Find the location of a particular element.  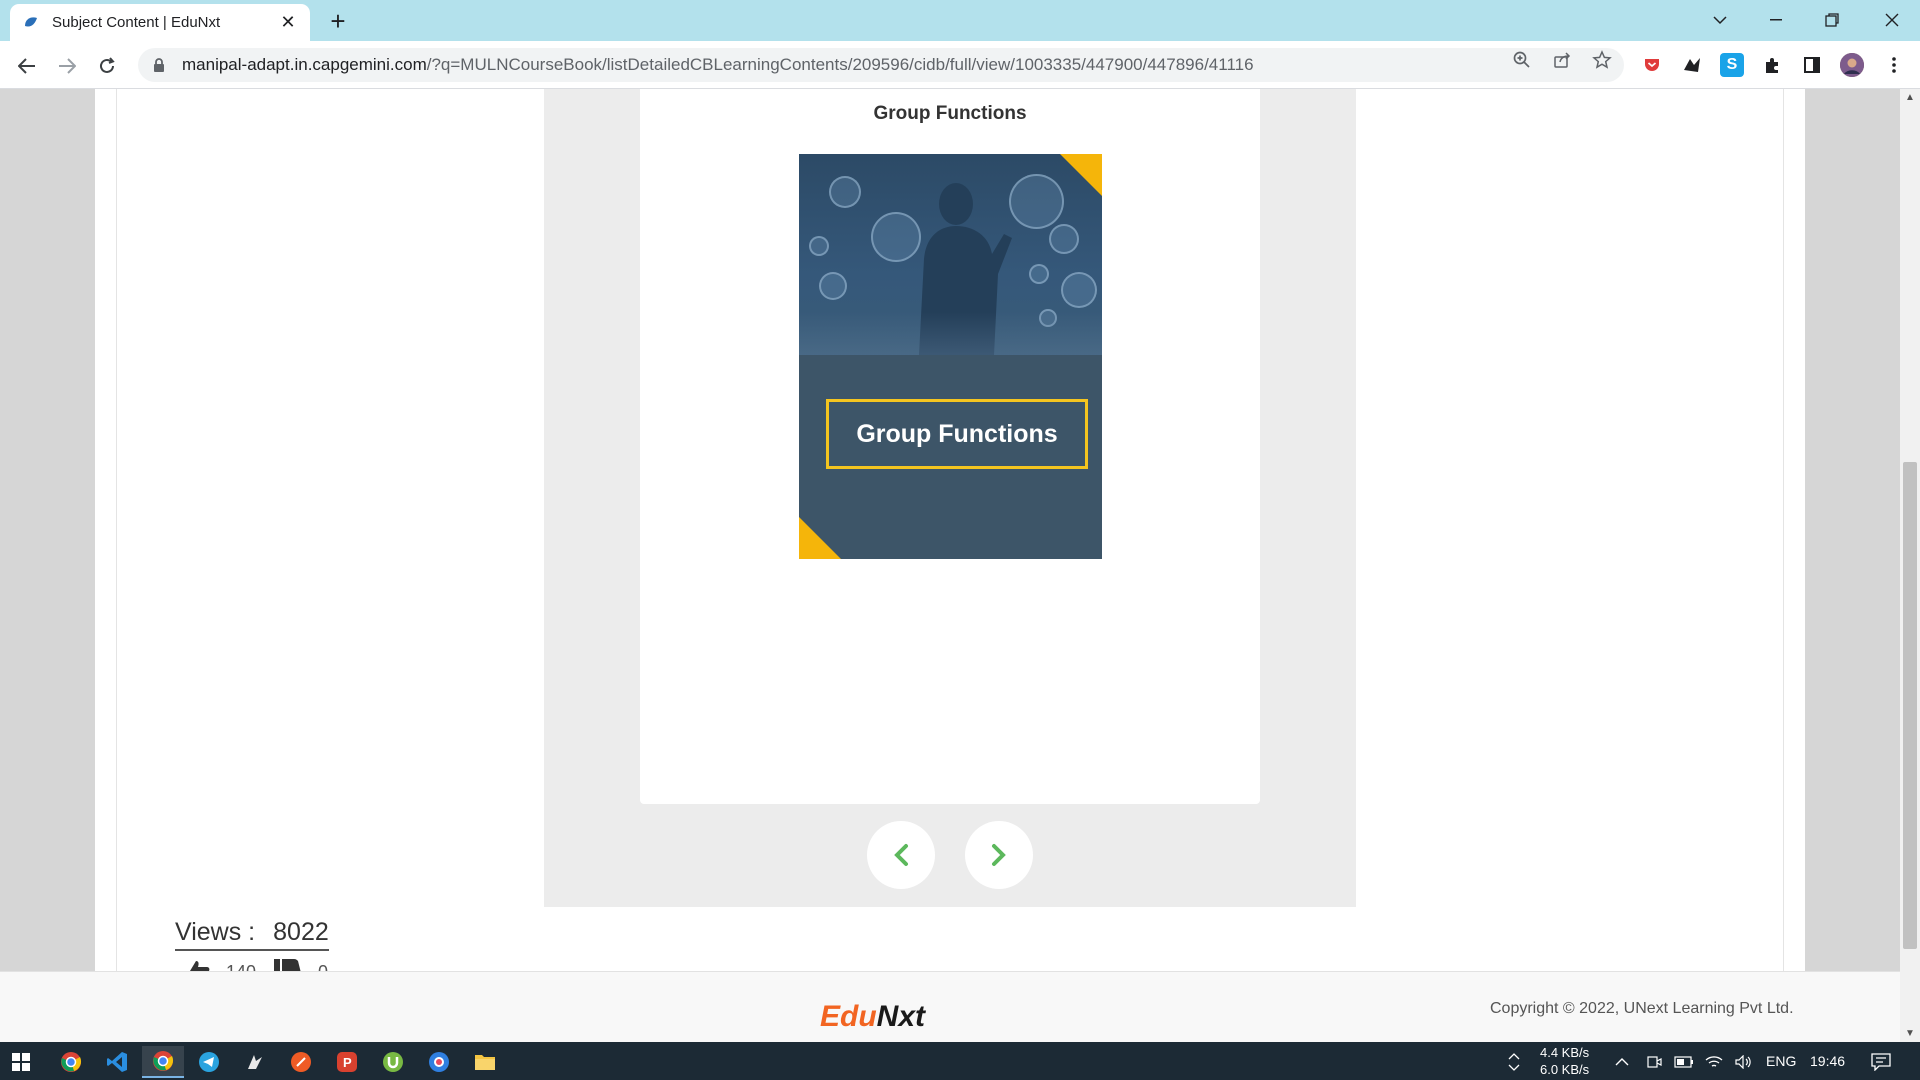

file-explorer-taskbar-icon is located at coordinates (485, 1062).